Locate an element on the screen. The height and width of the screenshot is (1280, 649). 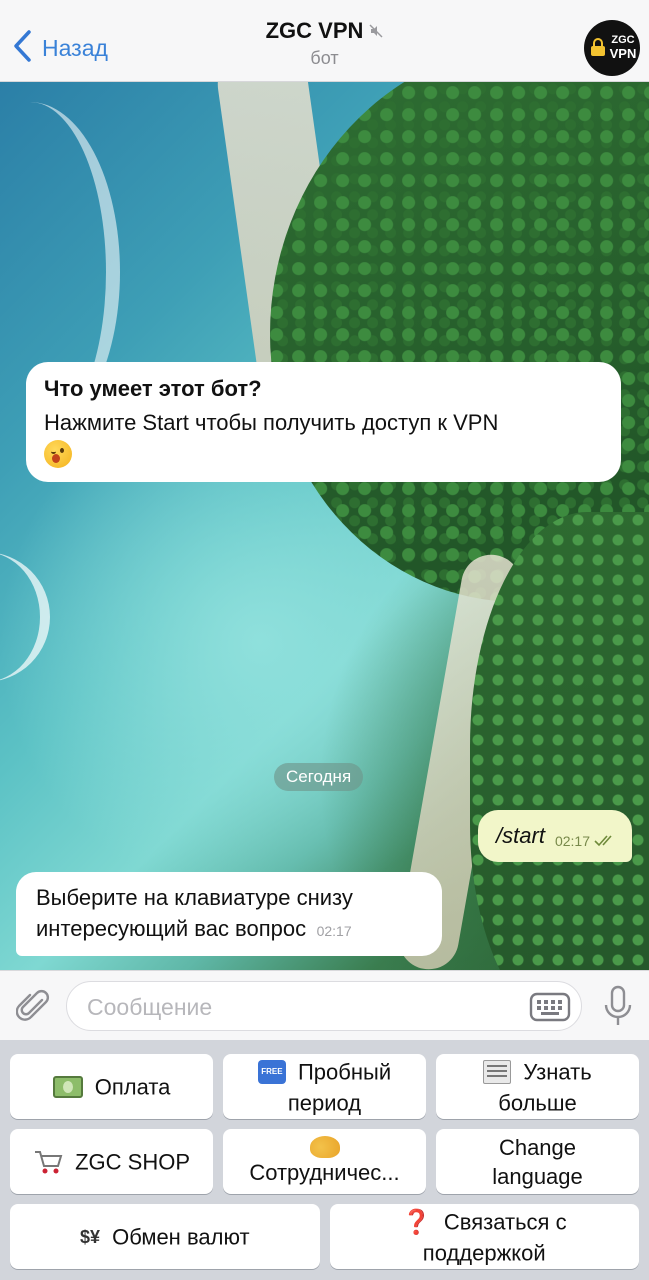
button-label: Change language is located at coordinates (537, 1161).